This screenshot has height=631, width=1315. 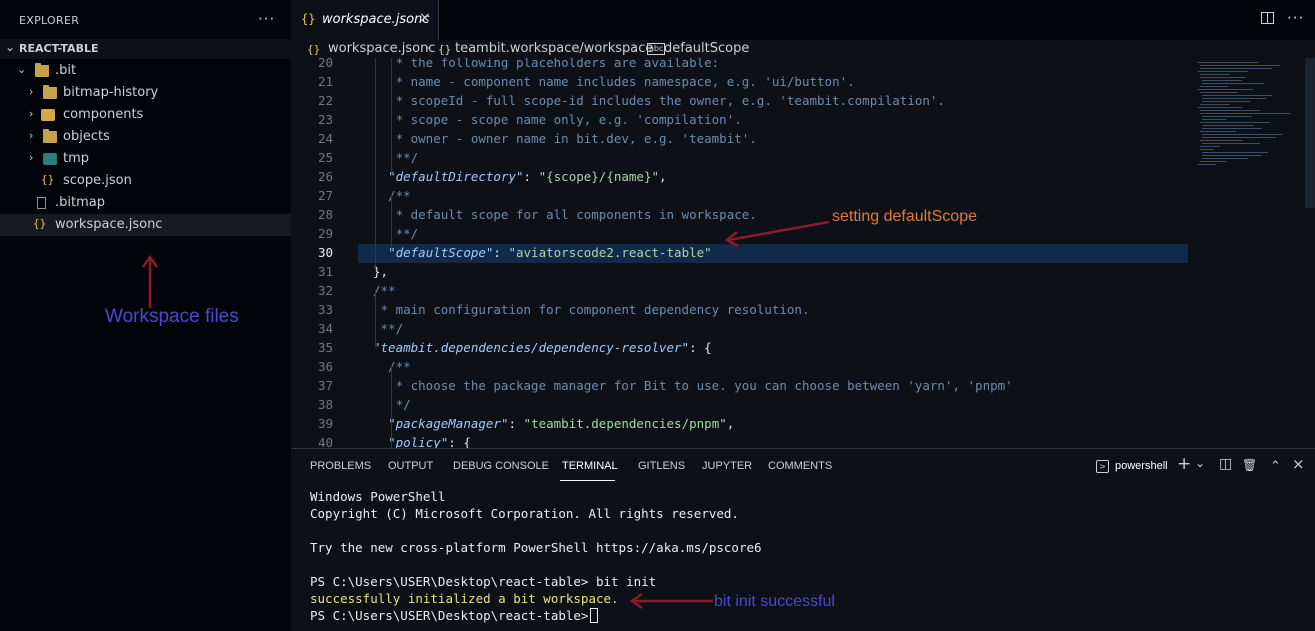 What do you see at coordinates (145, 115) in the screenshot?
I see `tree-item-components: › components` at bounding box center [145, 115].